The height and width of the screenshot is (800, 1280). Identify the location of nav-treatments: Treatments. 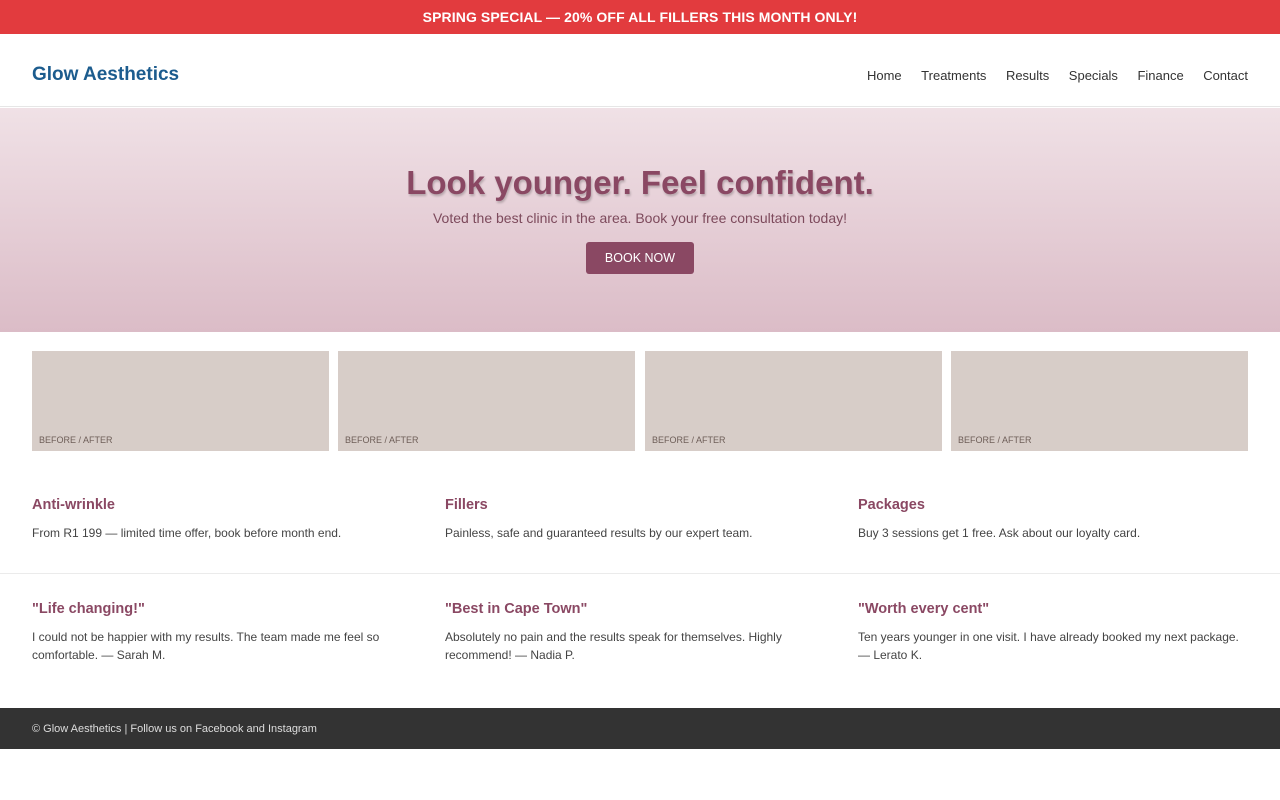
(953, 75).